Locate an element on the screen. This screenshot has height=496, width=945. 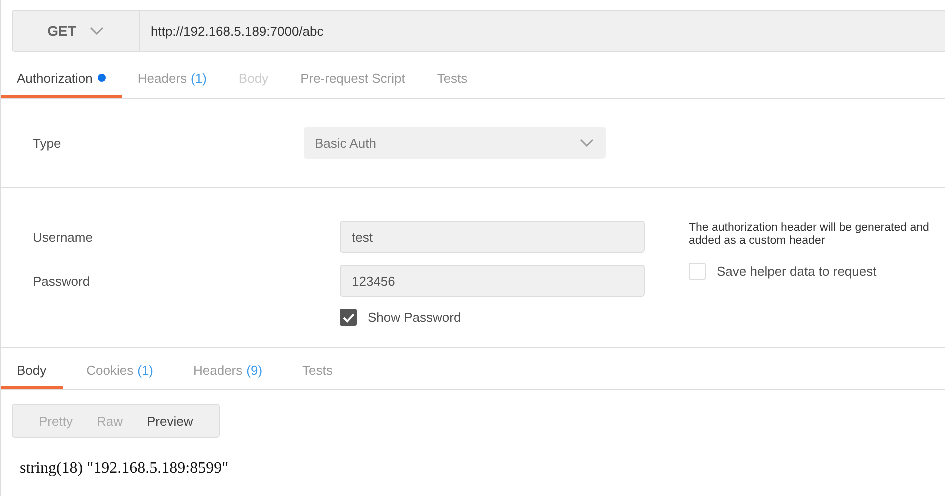
view-mode-button: Preview is located at coordinates (170, 421).